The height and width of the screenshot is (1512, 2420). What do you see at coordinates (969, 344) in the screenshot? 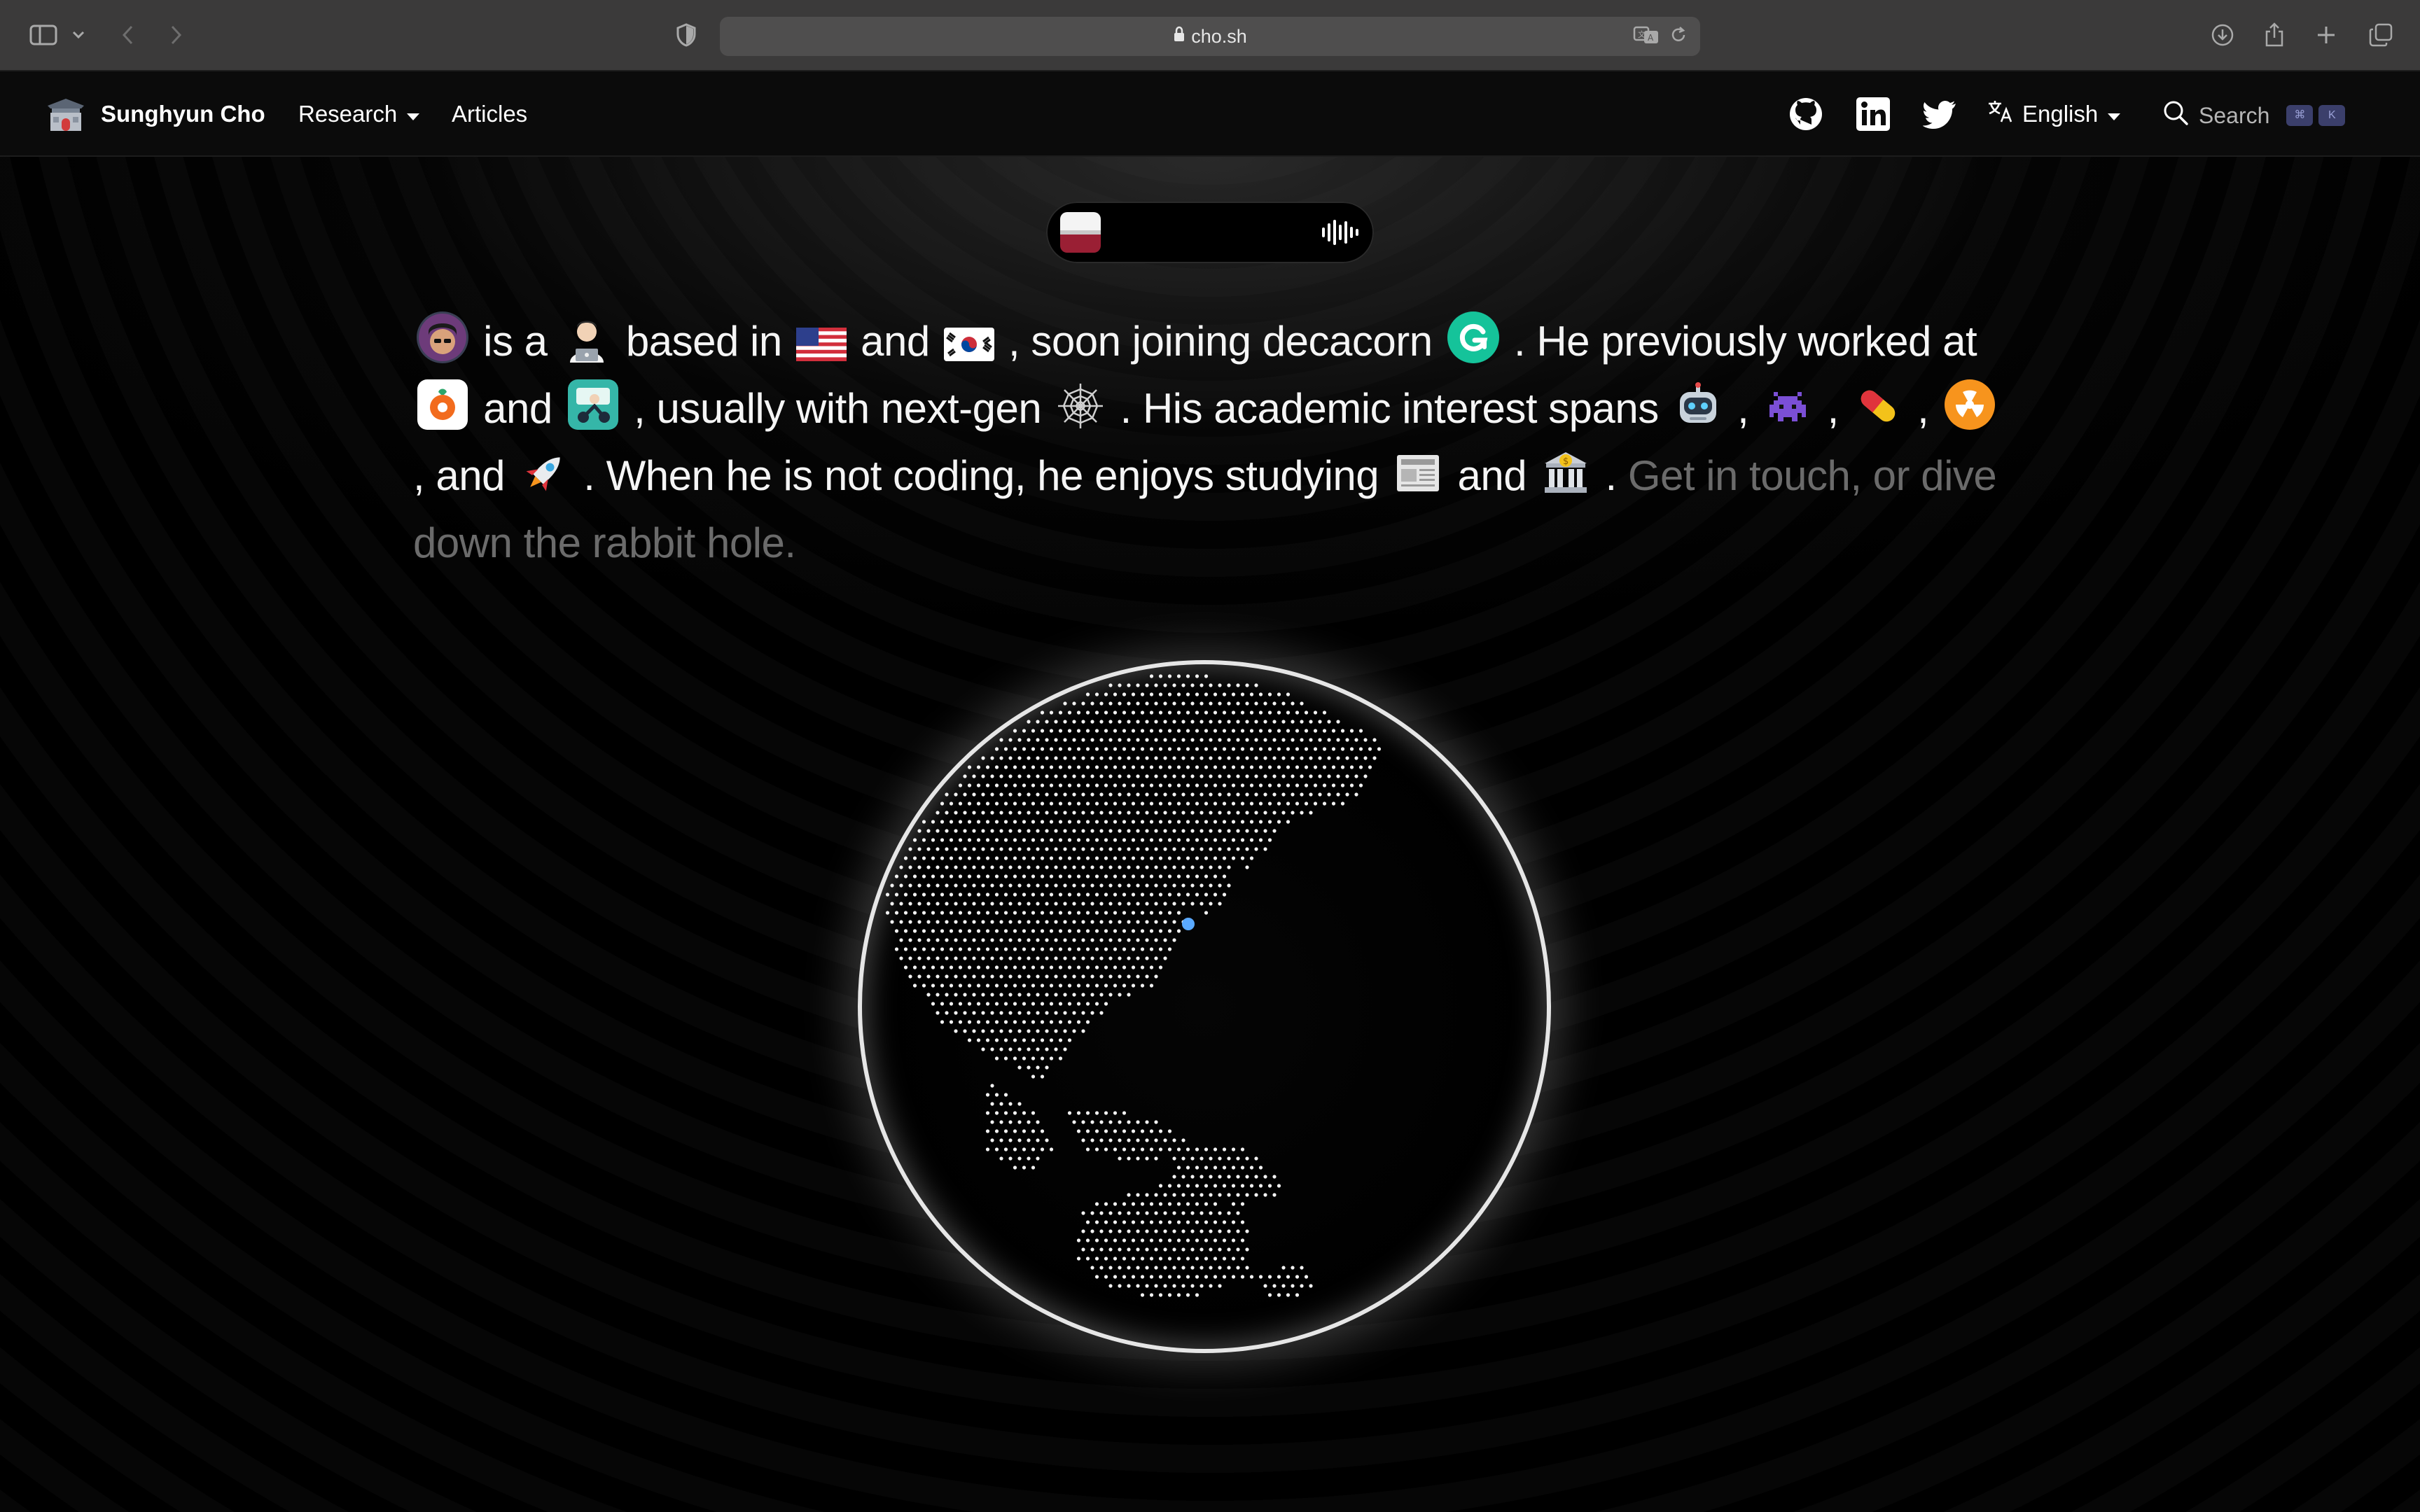
I see `kr-flag-icon` at bounding box center [969, 344].